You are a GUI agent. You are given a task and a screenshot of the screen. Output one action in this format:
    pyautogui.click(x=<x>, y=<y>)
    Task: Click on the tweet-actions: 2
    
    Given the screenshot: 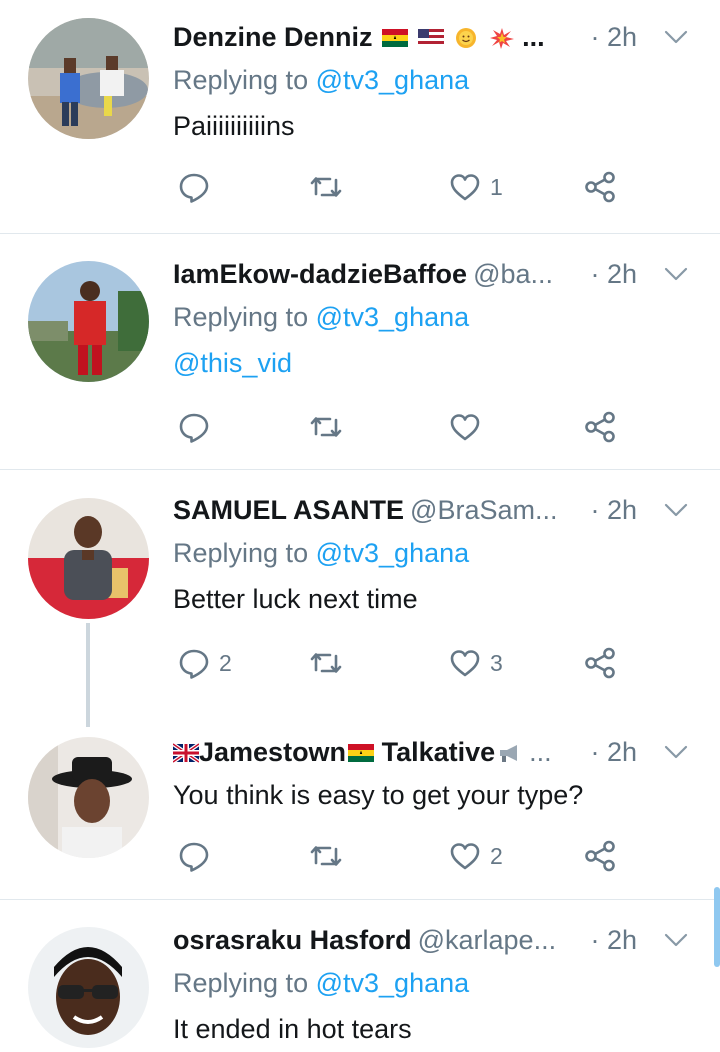 What is the action you would take?
    pyautogui.click(x=403, y=856)
    